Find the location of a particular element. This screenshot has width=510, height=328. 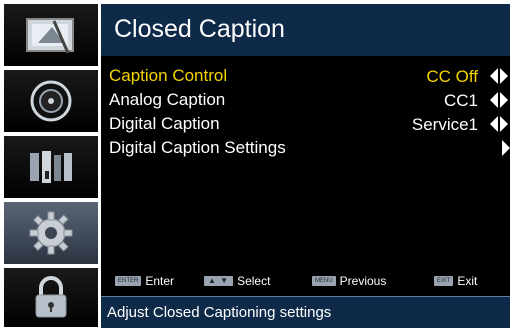

hint-label: Previous is located at coordinates (363, 281).